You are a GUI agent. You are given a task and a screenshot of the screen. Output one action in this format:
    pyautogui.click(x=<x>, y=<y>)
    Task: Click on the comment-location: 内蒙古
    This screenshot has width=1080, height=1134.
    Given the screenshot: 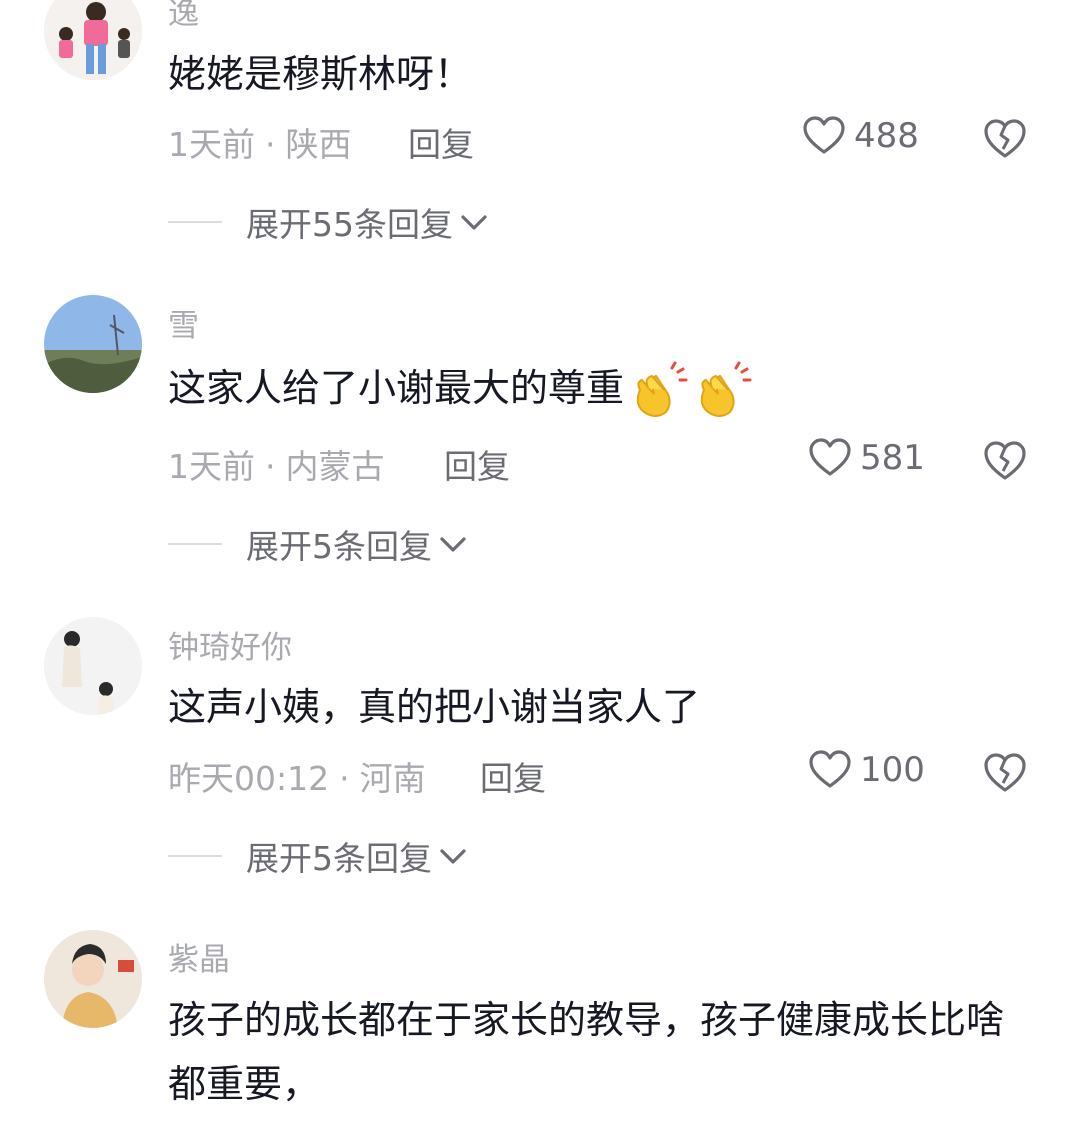 What is the action you would take?
    pyautogui.click(x=335, y=466)
    